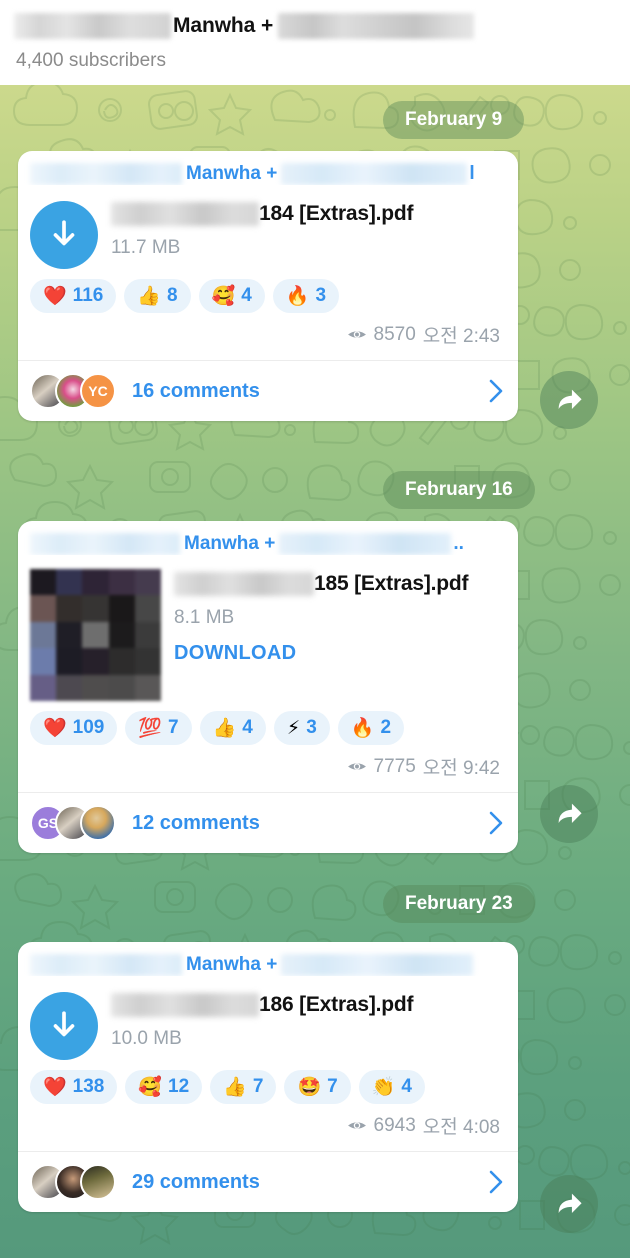 The image size is (630, 1258). What do you see at coordinates (74, 728) in the screenshot?
I see `heart-reaction: ❤️ 109` at bounding box center [74, 728].